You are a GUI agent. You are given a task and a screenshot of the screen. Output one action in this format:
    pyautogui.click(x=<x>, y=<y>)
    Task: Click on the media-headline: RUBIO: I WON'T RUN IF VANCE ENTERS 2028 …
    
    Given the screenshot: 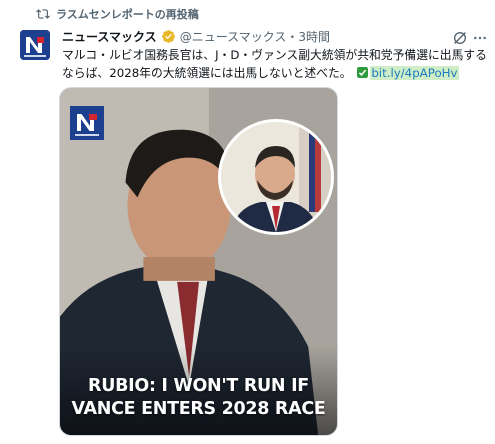 What is the action you would take?
    pyautogui.click(x=198, y=398)
    